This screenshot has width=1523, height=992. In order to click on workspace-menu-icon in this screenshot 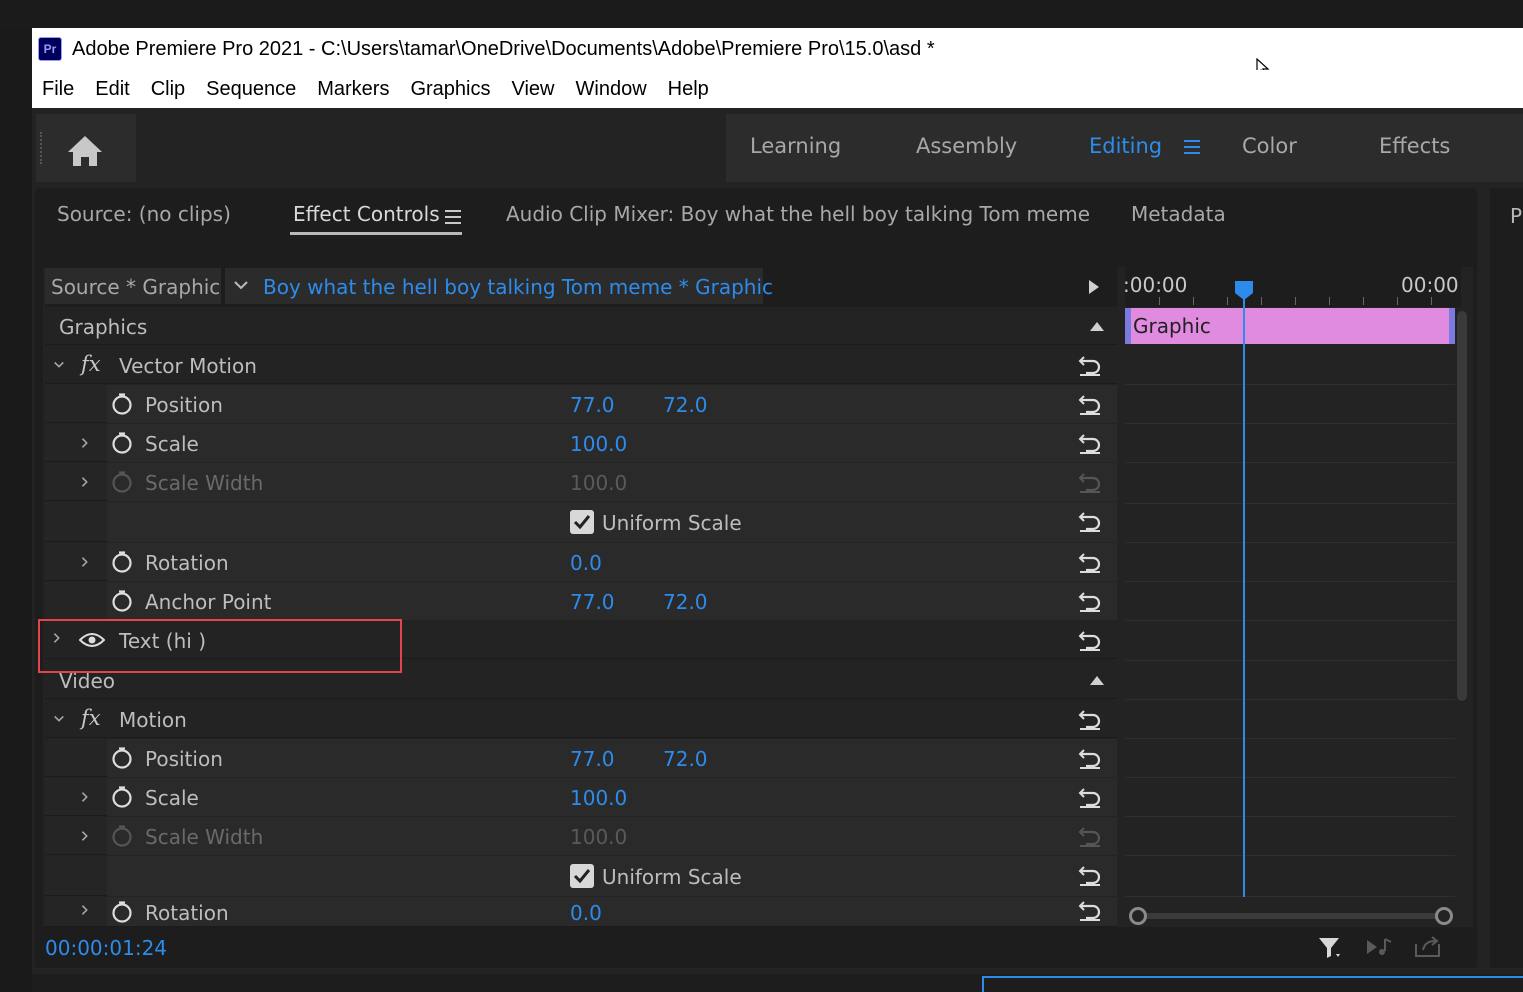, I will do `click(1192, 148)`.